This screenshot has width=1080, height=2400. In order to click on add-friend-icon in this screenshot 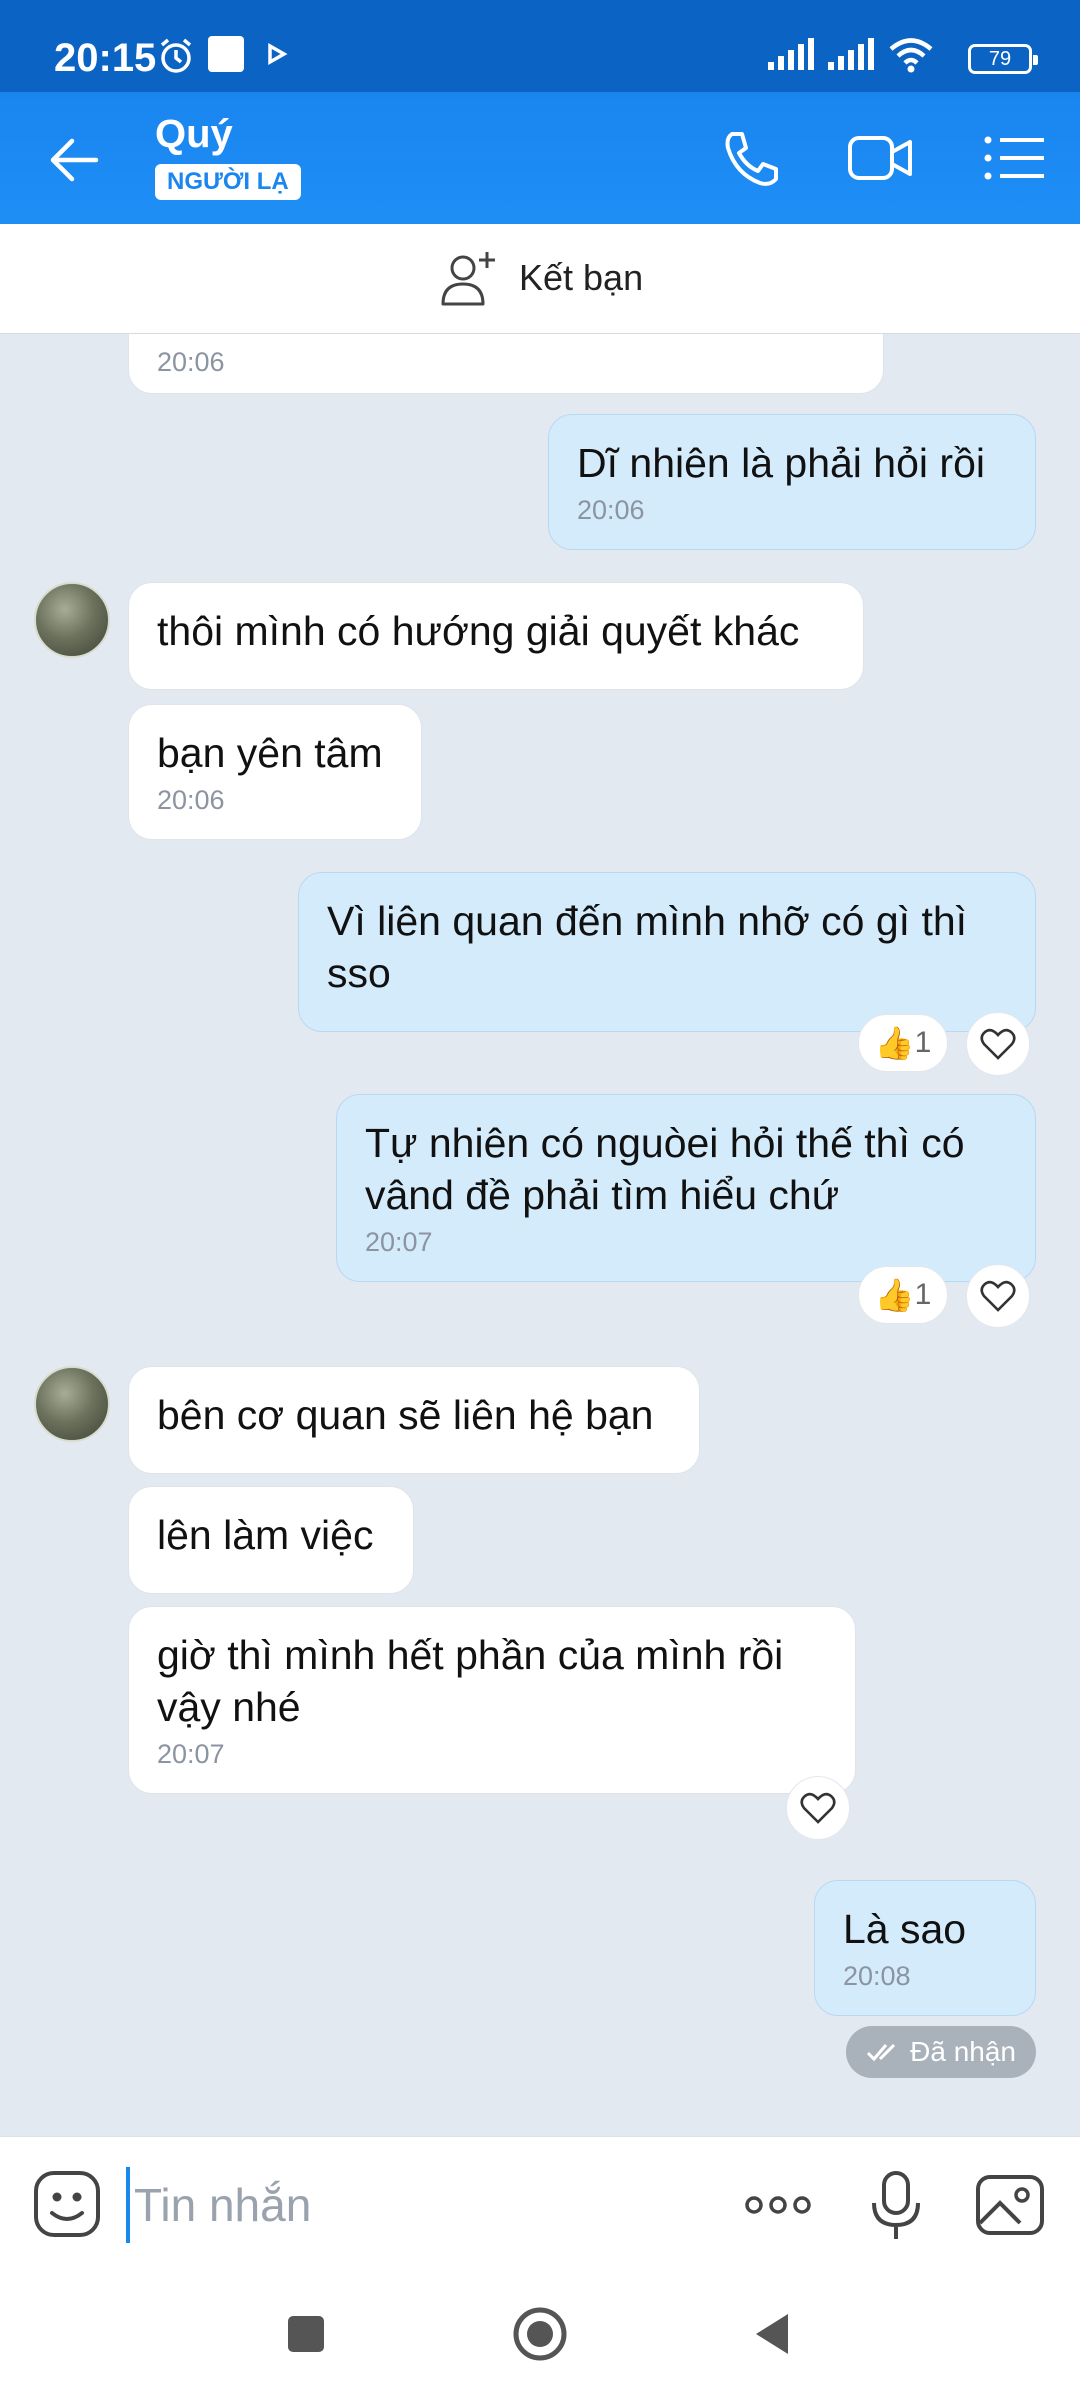, I will do `click(468, 279)`.